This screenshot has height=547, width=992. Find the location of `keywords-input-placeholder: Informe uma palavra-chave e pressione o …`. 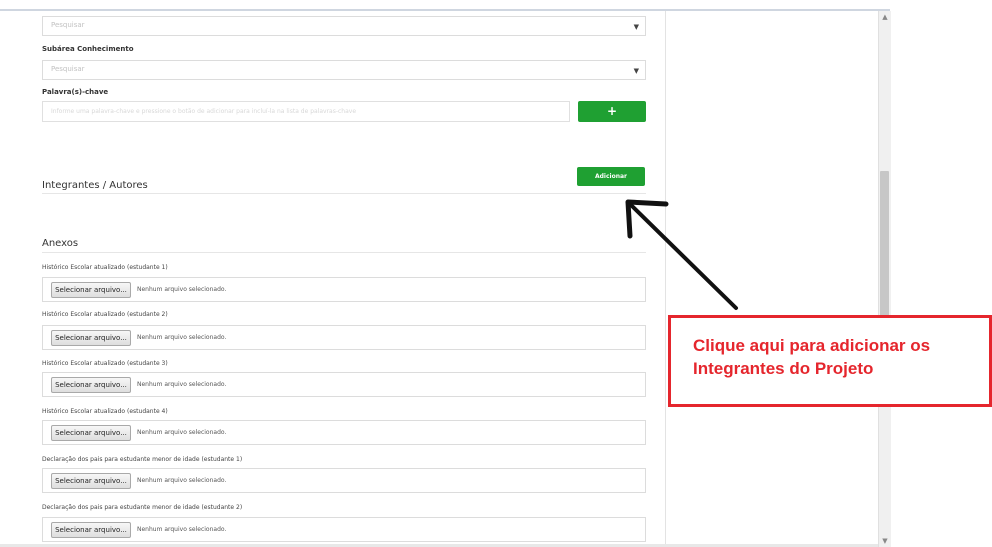

keywords-input-placeholder: Informe uma palavra-chave e pressione o … is located at coordinates (204, 111).